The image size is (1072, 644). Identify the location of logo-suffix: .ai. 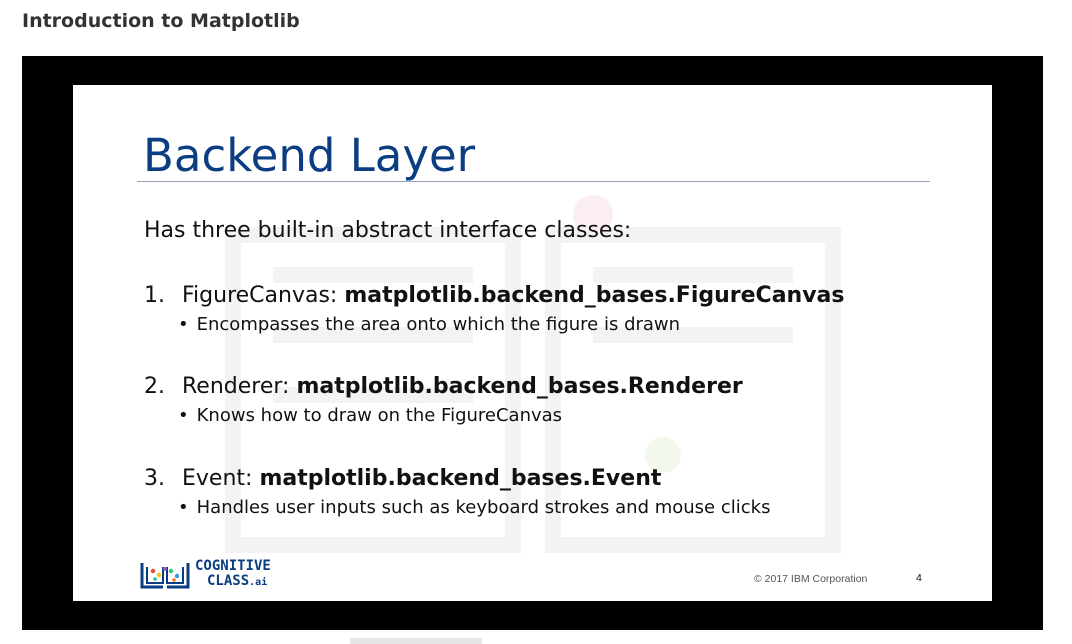
(258, 582).